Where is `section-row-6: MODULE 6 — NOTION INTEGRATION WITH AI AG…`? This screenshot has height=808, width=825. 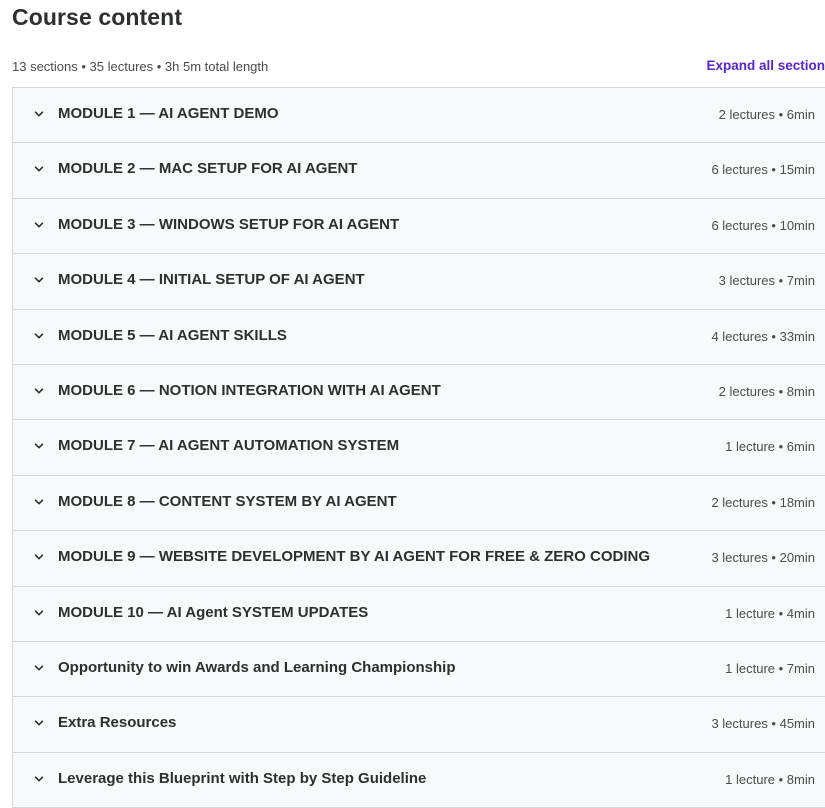 section-row-6: MODULE 6 — NOTION INTEGRATION WITH AI AG… is located at coordinates (419, 392).